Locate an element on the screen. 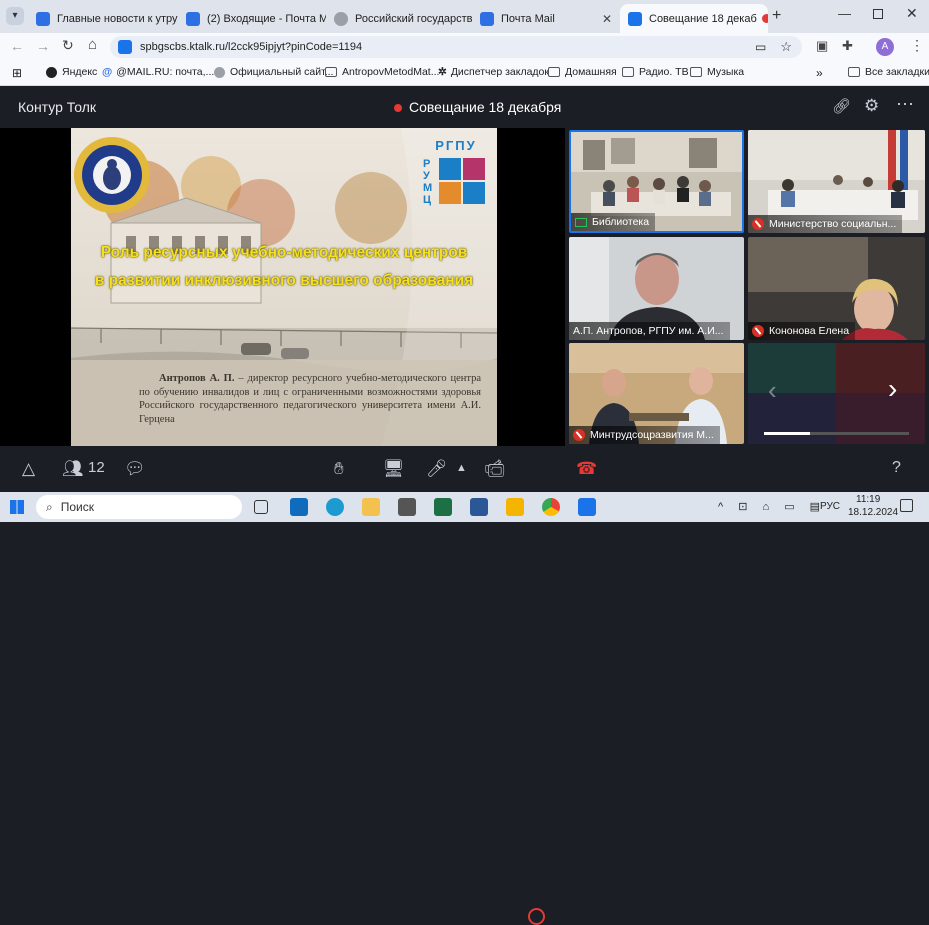 This screenshot has height=925, width=929. bookmark-yandex: Яндекс is located at coordinates (71, 72).